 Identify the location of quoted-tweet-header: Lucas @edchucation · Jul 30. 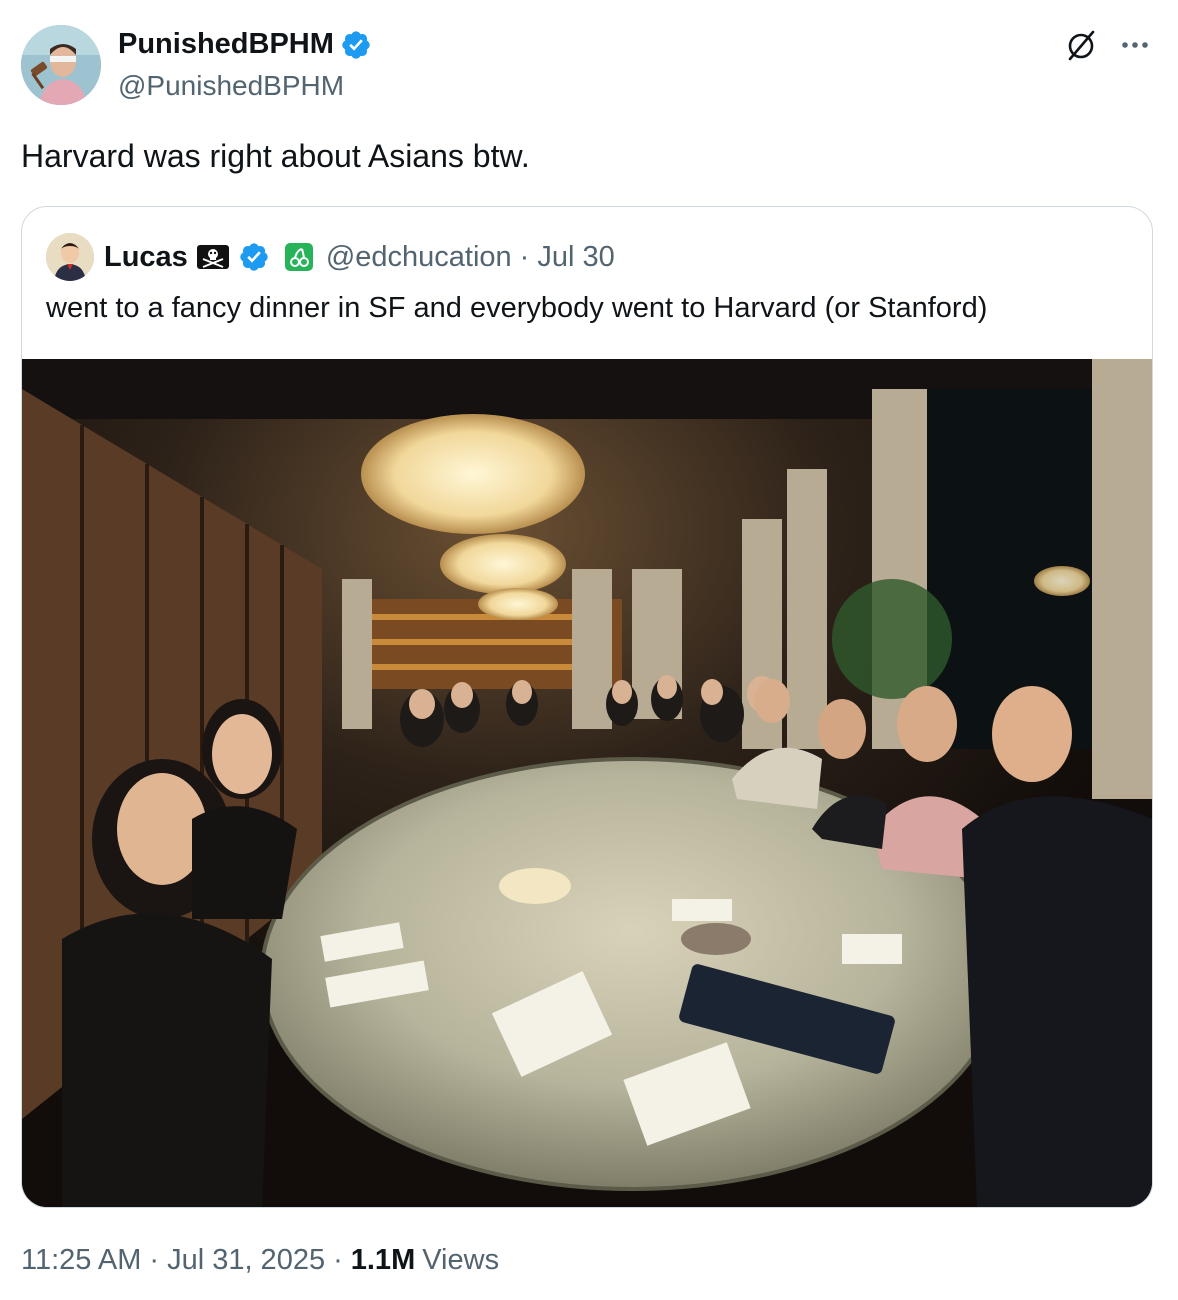
(330, 257).